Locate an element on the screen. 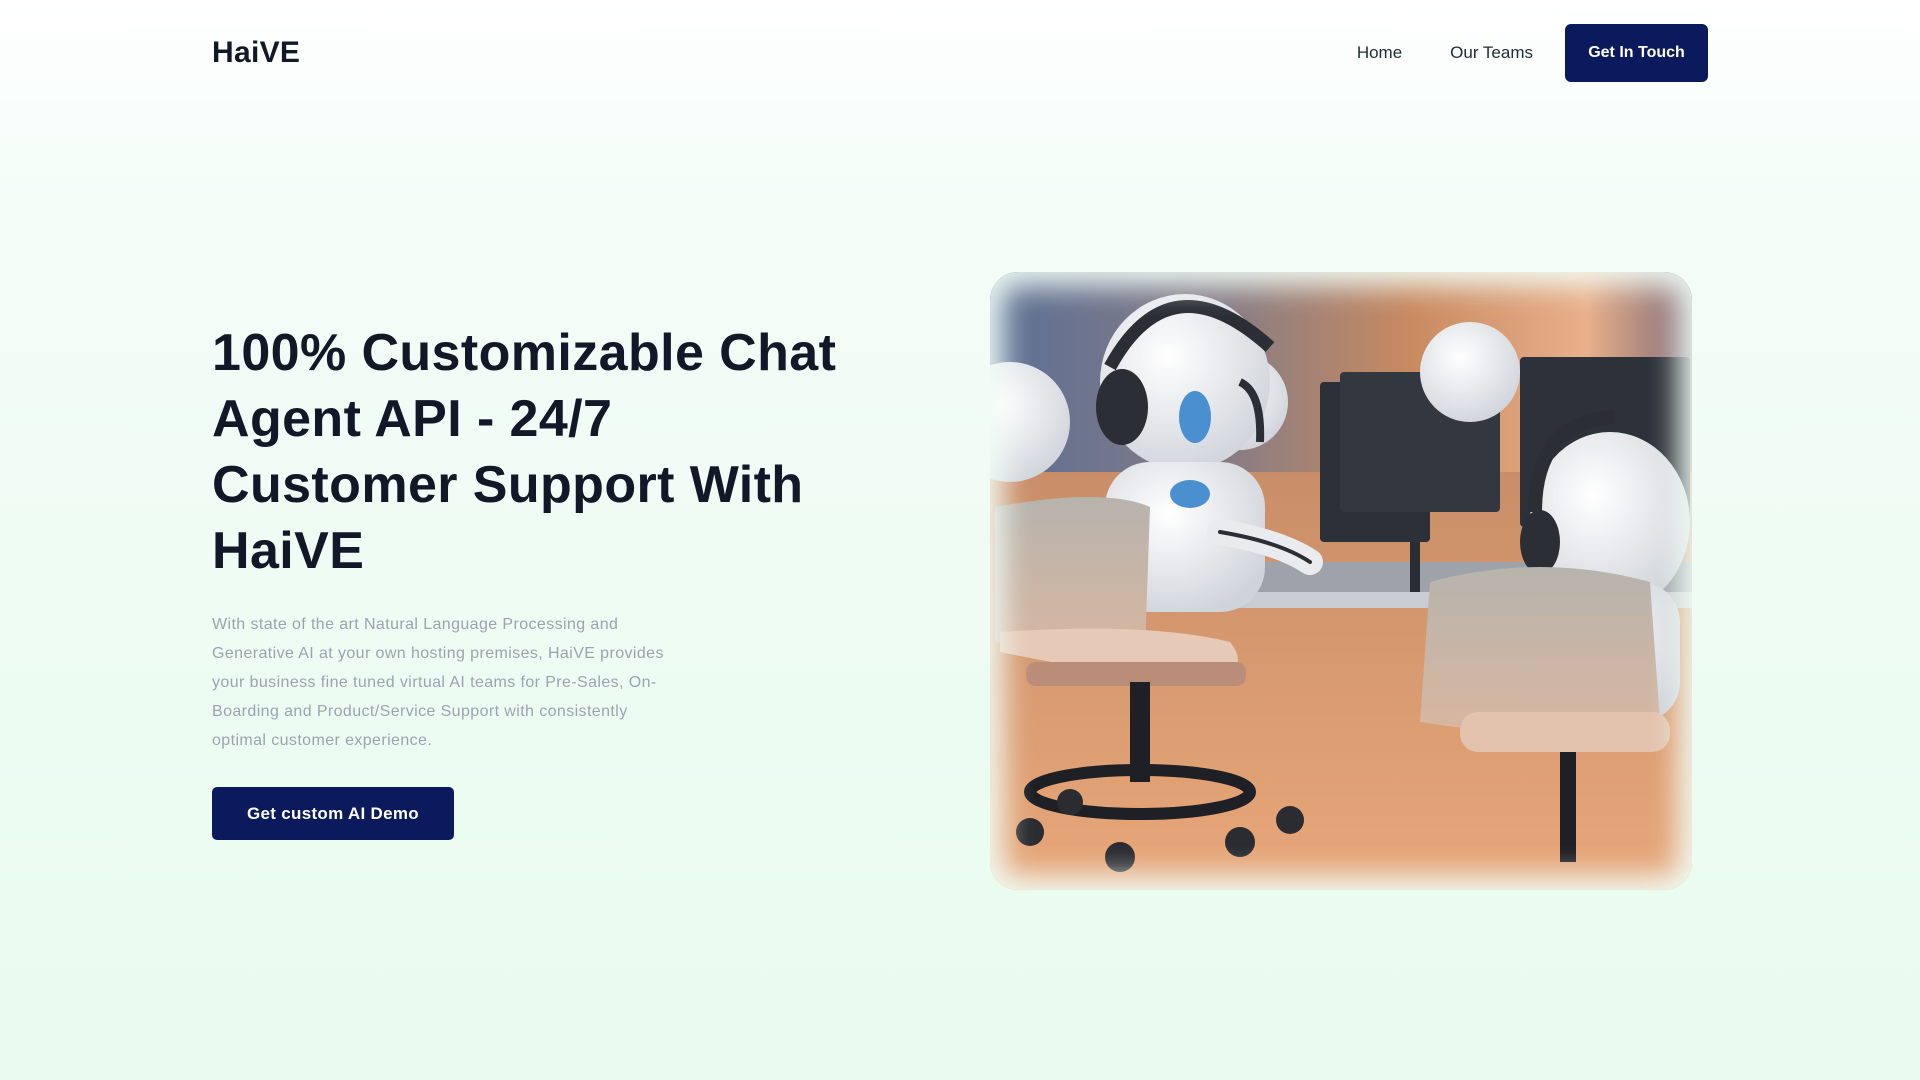 Image resolution: width=1920 pixels, height=1080 pixels. nav-link-home: Home is located at coordinates (1379, 53).